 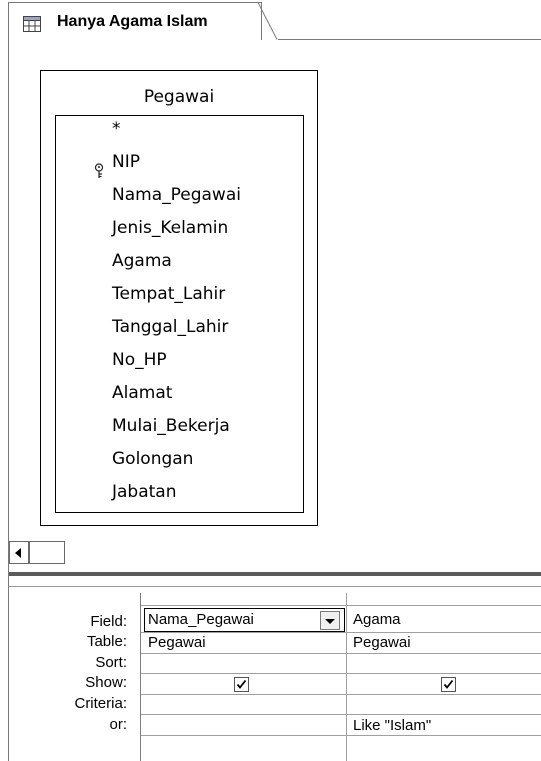 What do you see at coordinates (47, 552) in the screenshot?
I see `scroll-thumb` at bounding box center [47, 552].